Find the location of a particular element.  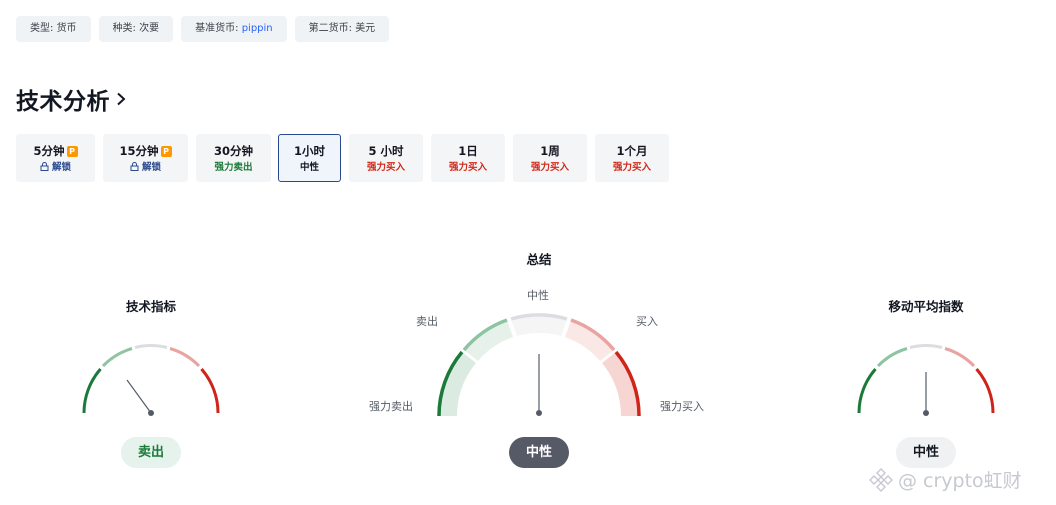

tab-1w: 1周 强力买入 is located at coordinates (550, 158).